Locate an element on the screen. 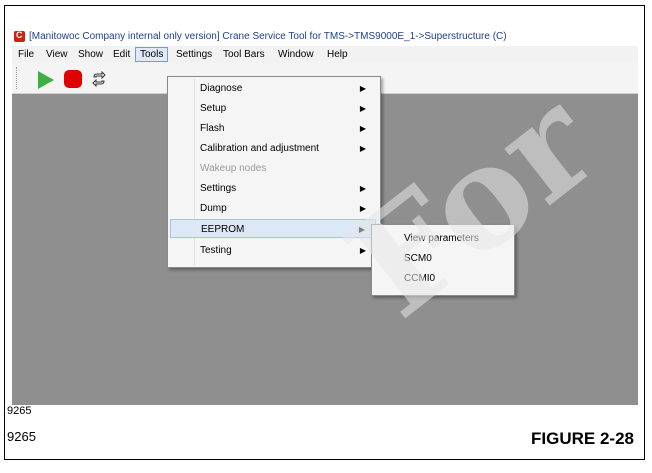 Image resolution: width=652 pixels, height=473 pixels. menu-item-testing: Testing ▶ is located at coordinates (273, 250).